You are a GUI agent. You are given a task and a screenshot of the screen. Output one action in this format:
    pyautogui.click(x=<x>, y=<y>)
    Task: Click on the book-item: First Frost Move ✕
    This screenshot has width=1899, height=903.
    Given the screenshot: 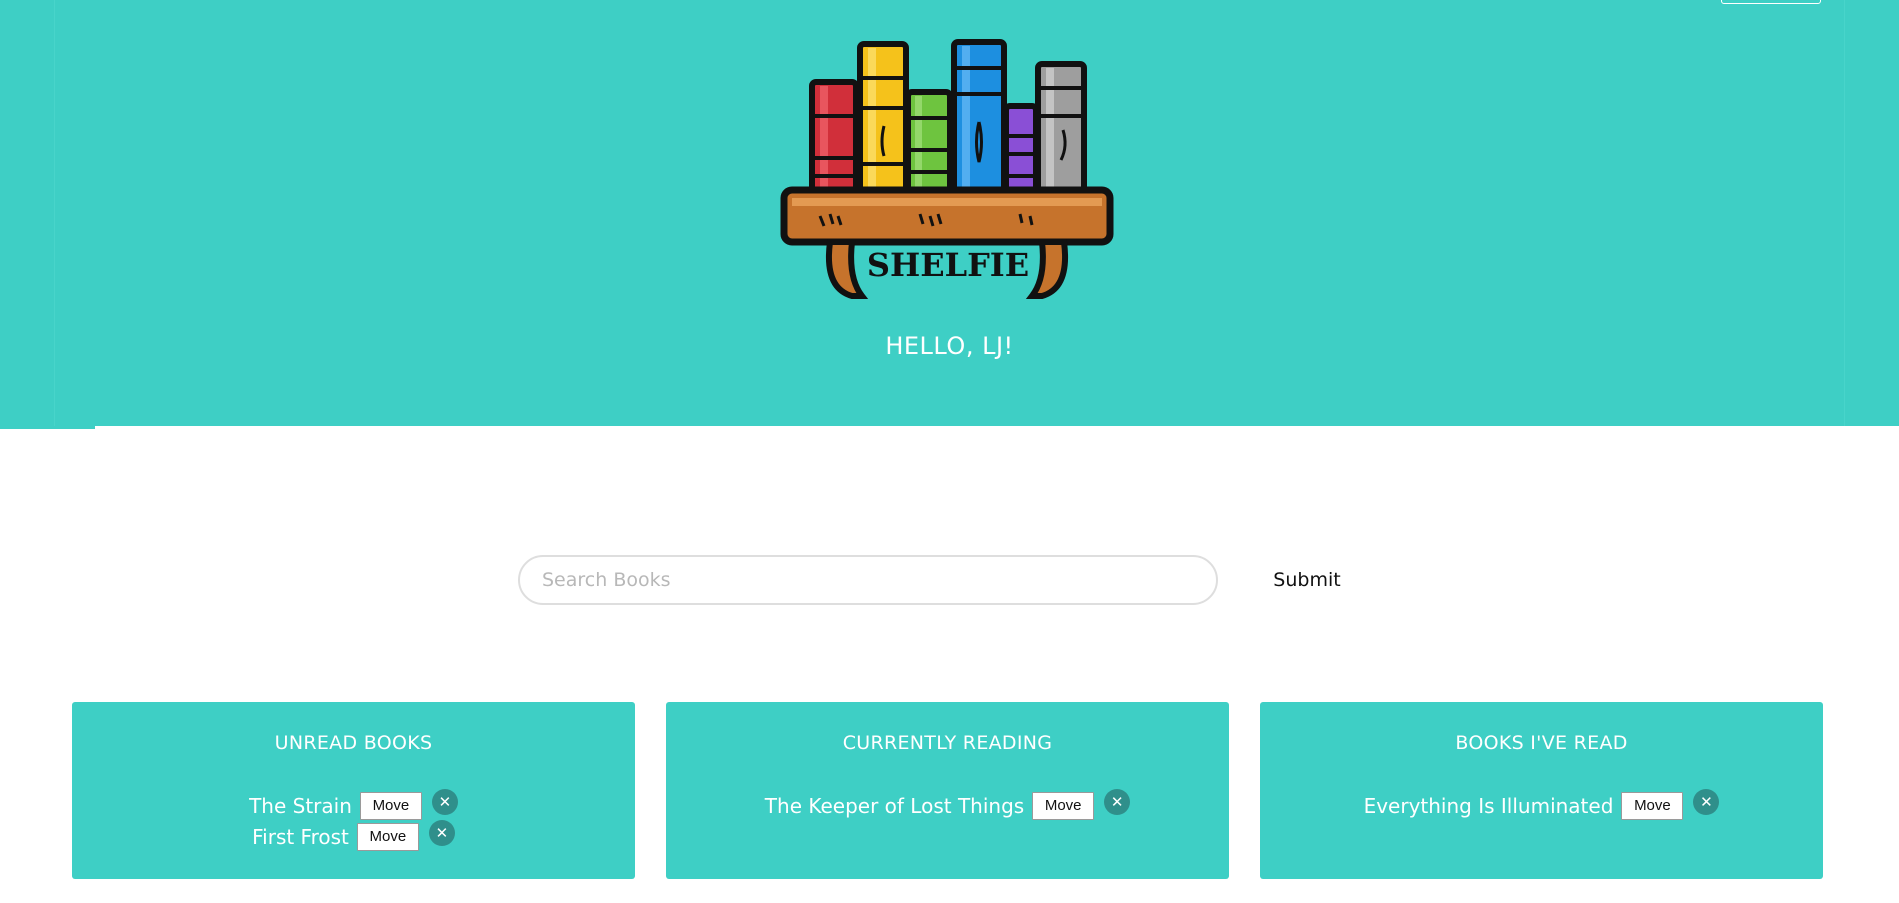 What is the action you would take?
    pyautogui.click(x=353, y=835)
    